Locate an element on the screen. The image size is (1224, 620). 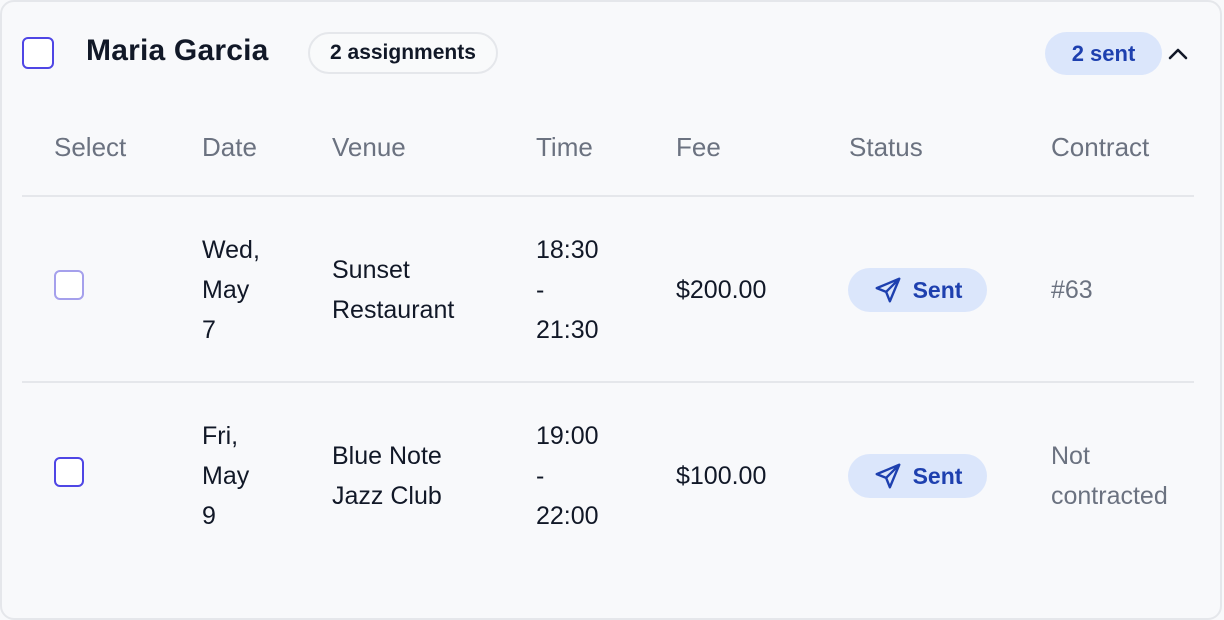
date-cell: Fri, May 9 is located at coordinates (226, 476).